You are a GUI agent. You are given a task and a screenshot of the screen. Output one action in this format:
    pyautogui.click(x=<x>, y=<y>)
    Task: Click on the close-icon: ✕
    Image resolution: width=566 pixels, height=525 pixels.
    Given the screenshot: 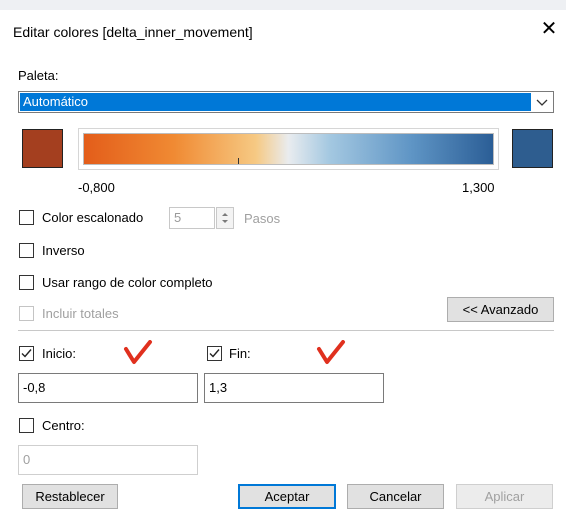 What is the action you would take?
    pyautogui.click(x=549, y=29)
    